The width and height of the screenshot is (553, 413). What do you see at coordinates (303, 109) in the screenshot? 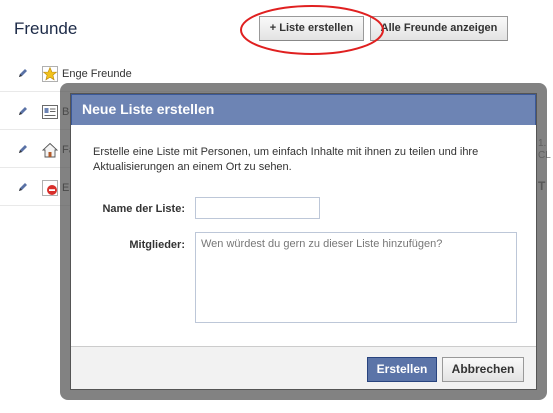
I see `dialog-title: Neue Liste erstellen` at bounding box center [303, 109].